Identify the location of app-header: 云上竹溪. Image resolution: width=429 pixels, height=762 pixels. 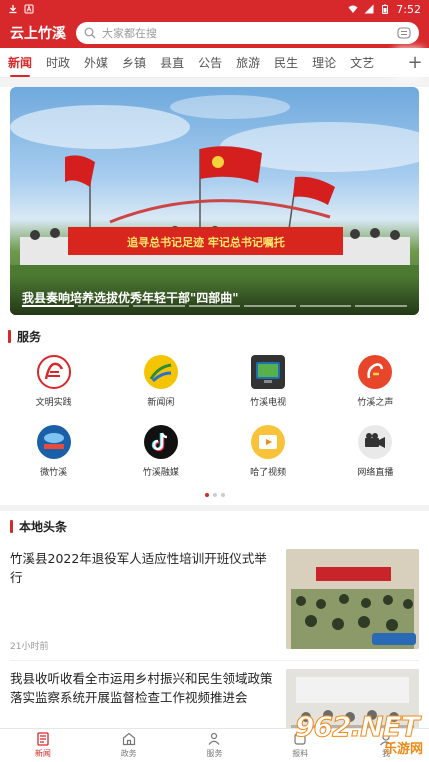
(214, 33).